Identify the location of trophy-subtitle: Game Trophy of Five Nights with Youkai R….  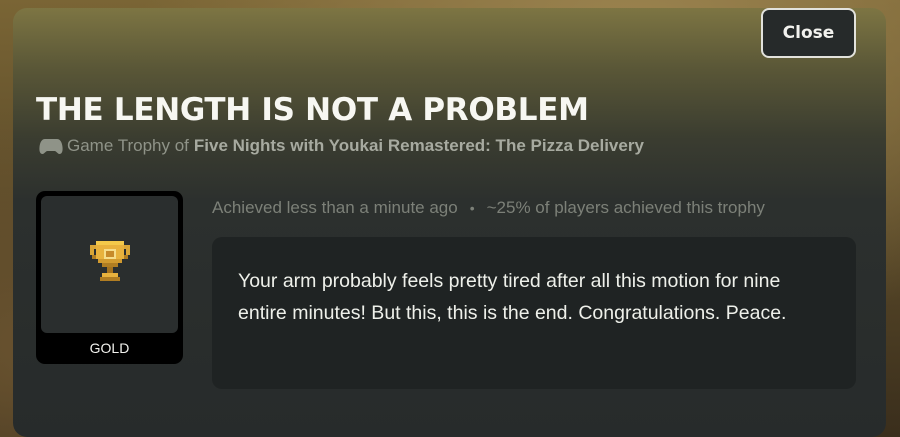
(341, 146).